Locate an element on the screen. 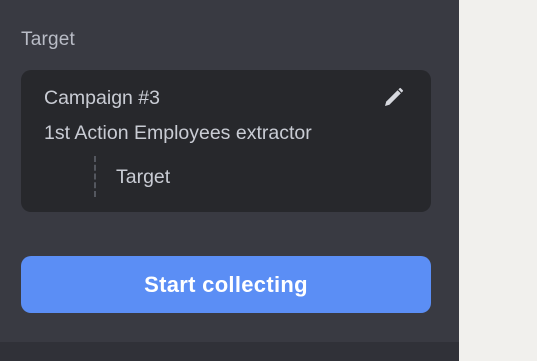 This screenshot has width=537, height=361. panel-footer-strip is located at coordinates (229, 351).